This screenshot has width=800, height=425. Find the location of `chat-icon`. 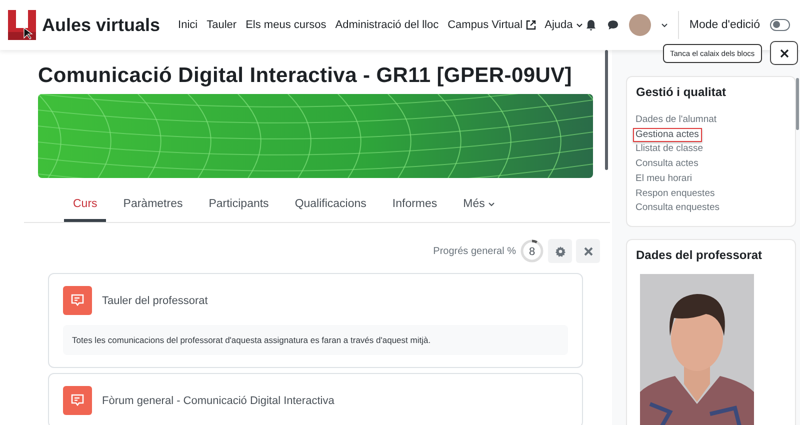

chat-icon is located at coordinates (613, 25).